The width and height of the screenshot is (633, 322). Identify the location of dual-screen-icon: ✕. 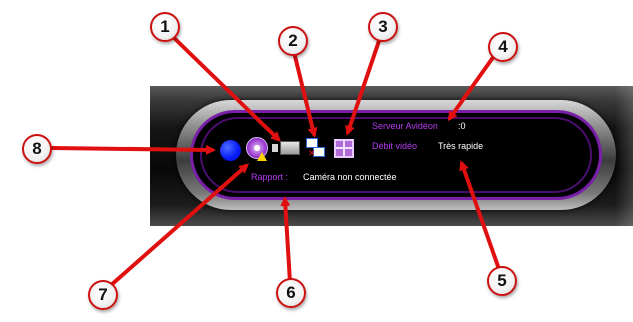
(316, 149).